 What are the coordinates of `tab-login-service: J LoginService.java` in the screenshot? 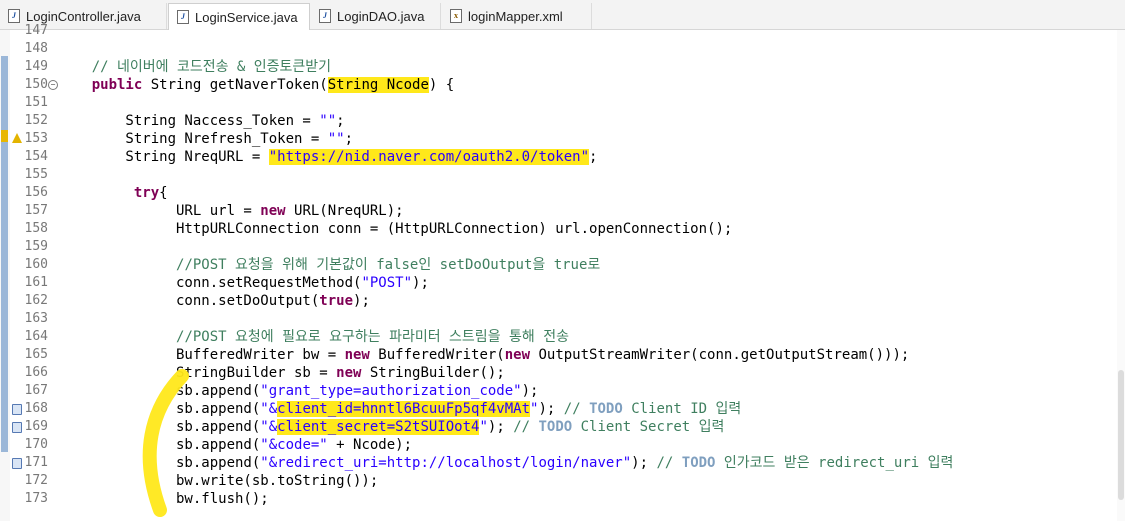 It's located at (239, 16).